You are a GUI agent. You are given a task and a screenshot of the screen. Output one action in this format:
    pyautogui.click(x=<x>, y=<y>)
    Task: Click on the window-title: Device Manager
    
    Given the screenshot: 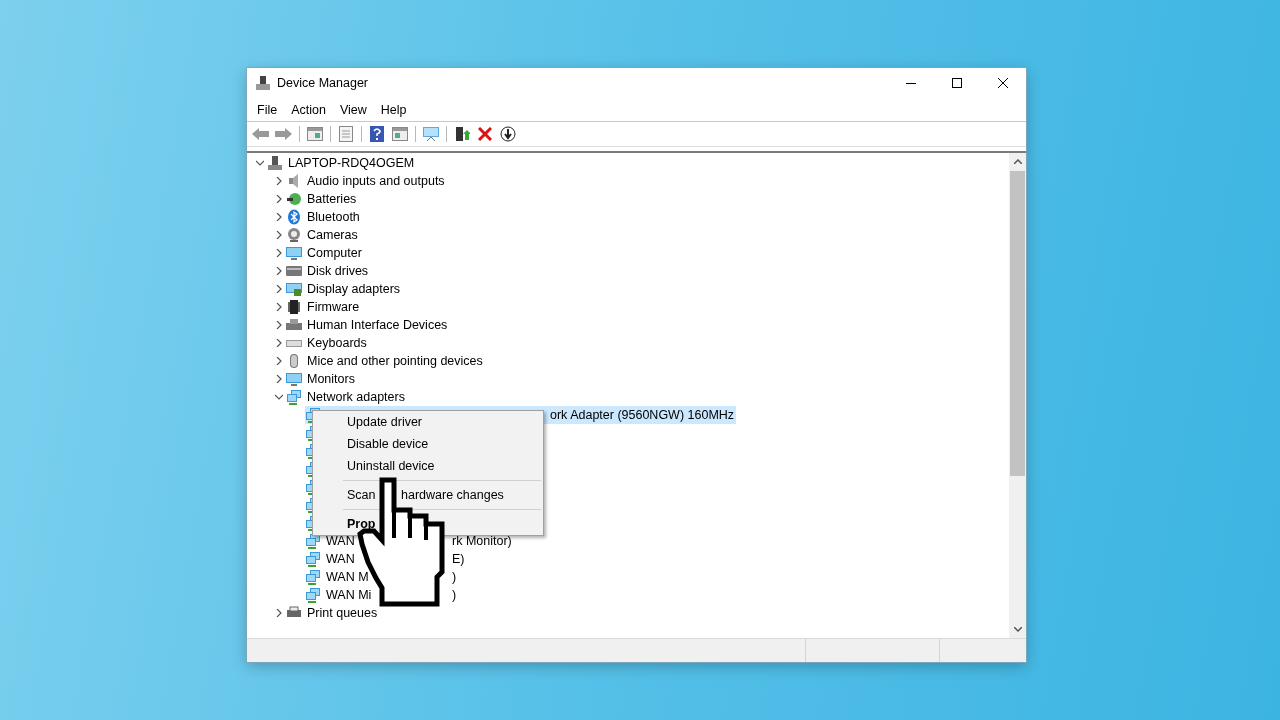 What is the action you would take?
    pyautogui.click(x=323, y=83)
    